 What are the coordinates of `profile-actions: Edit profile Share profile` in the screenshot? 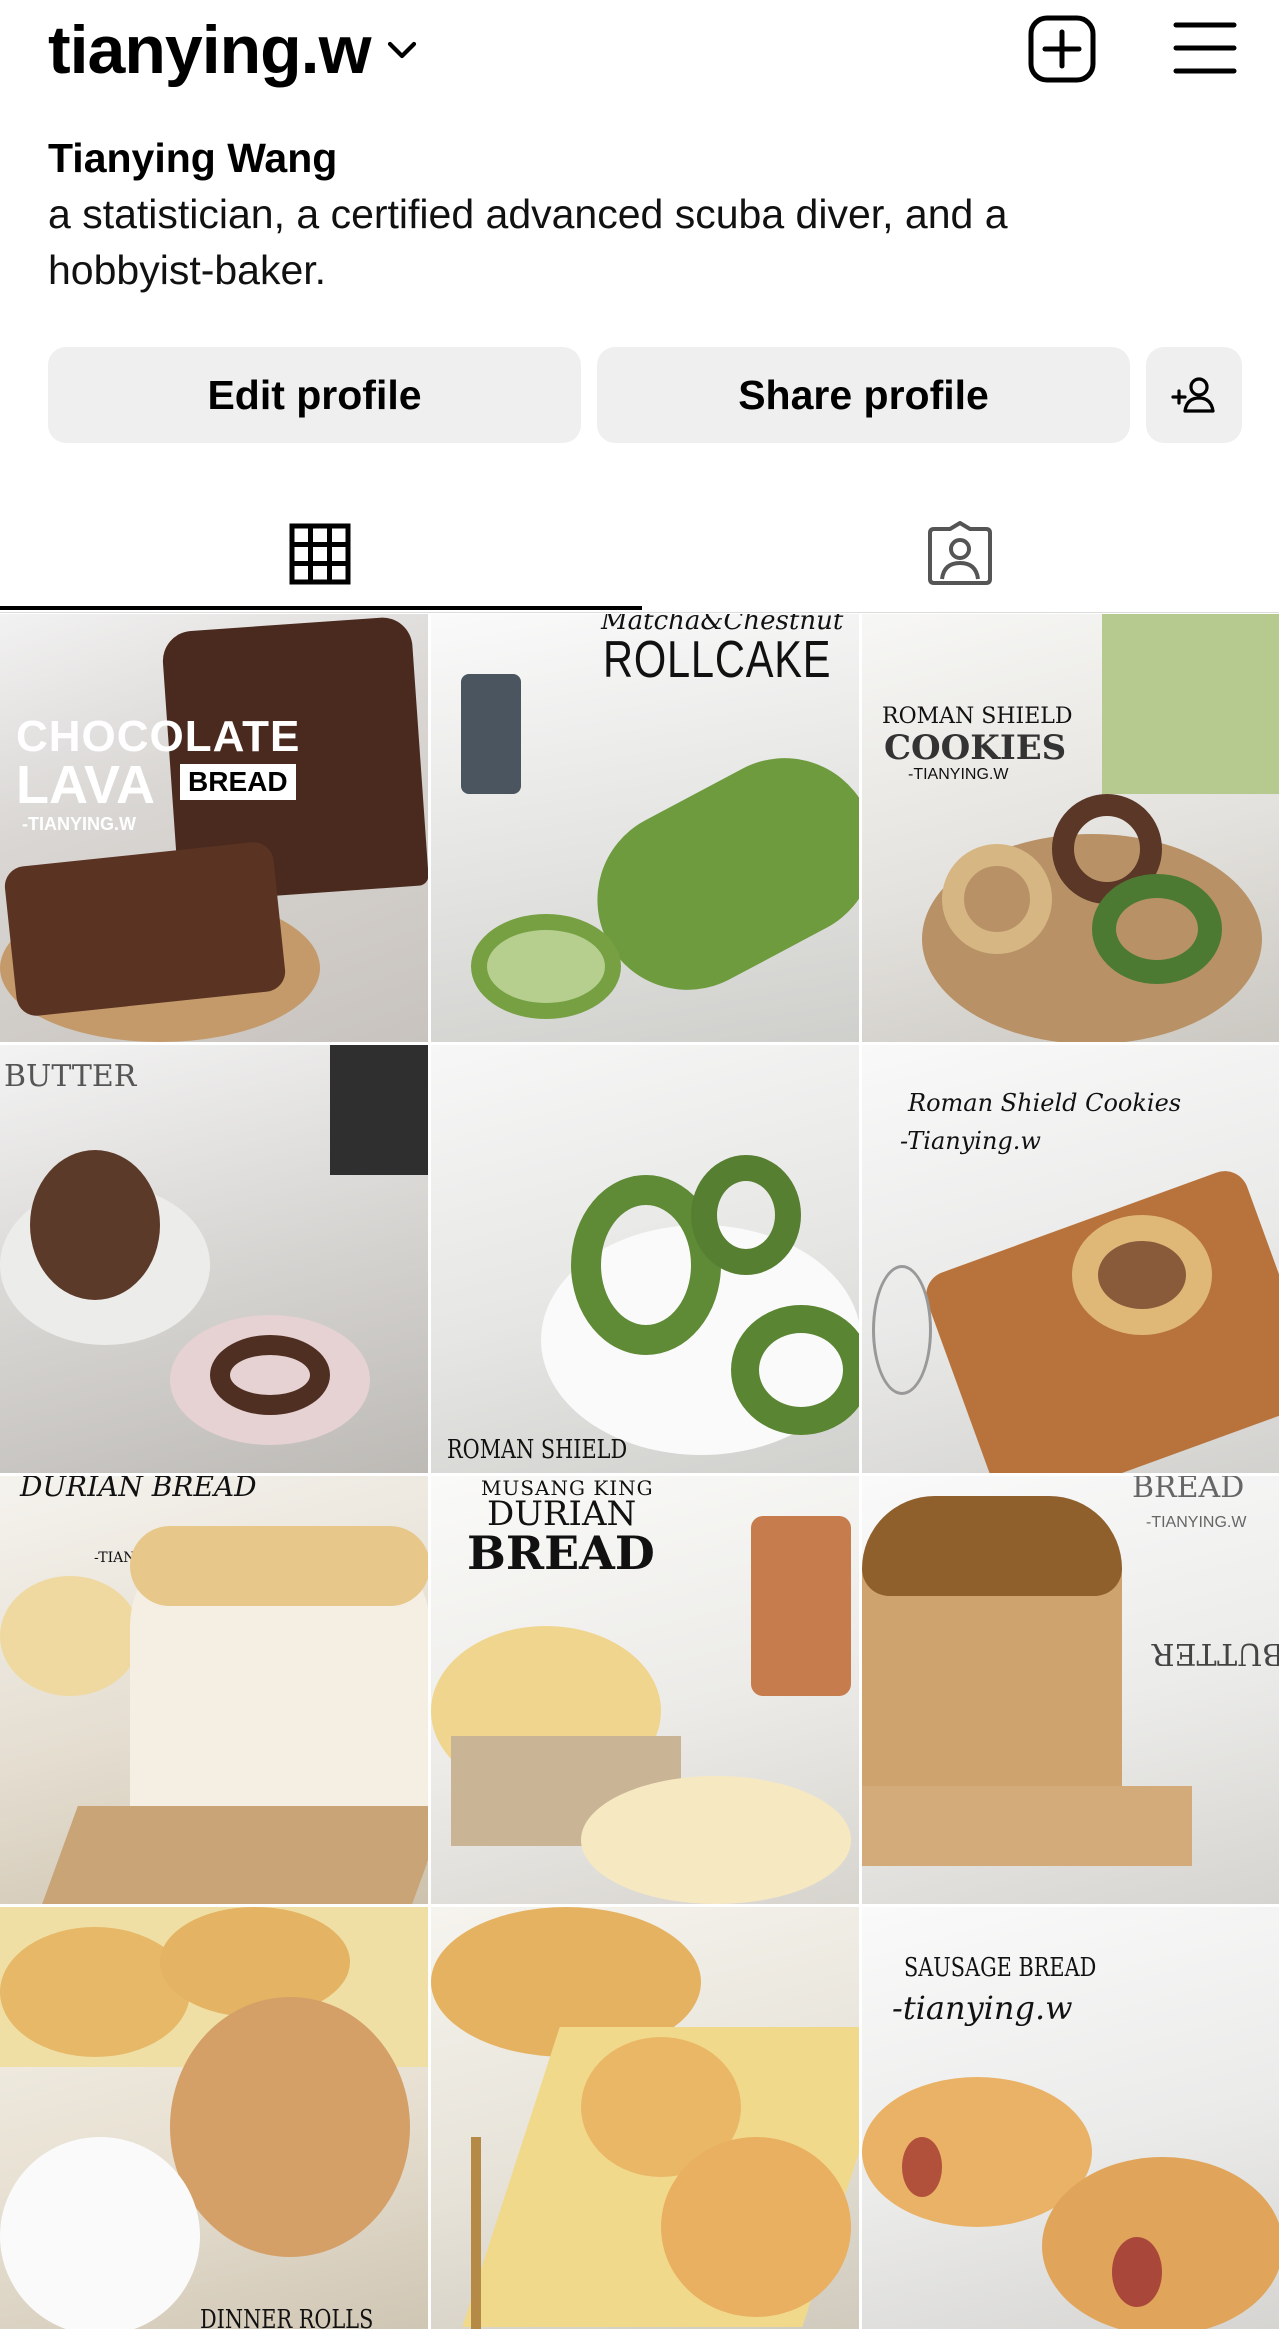 It's located at (645, 395).